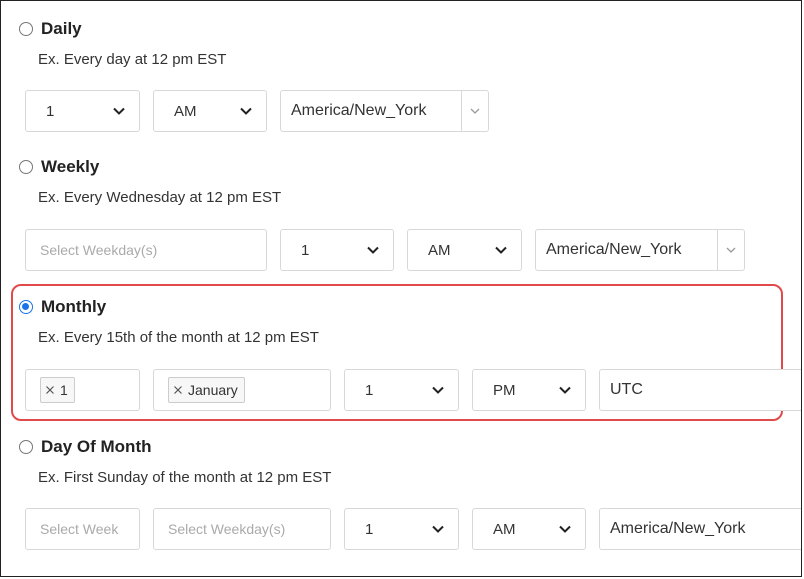  I want to click on daily-timezone-select: America/New_York, so click(384, 111).